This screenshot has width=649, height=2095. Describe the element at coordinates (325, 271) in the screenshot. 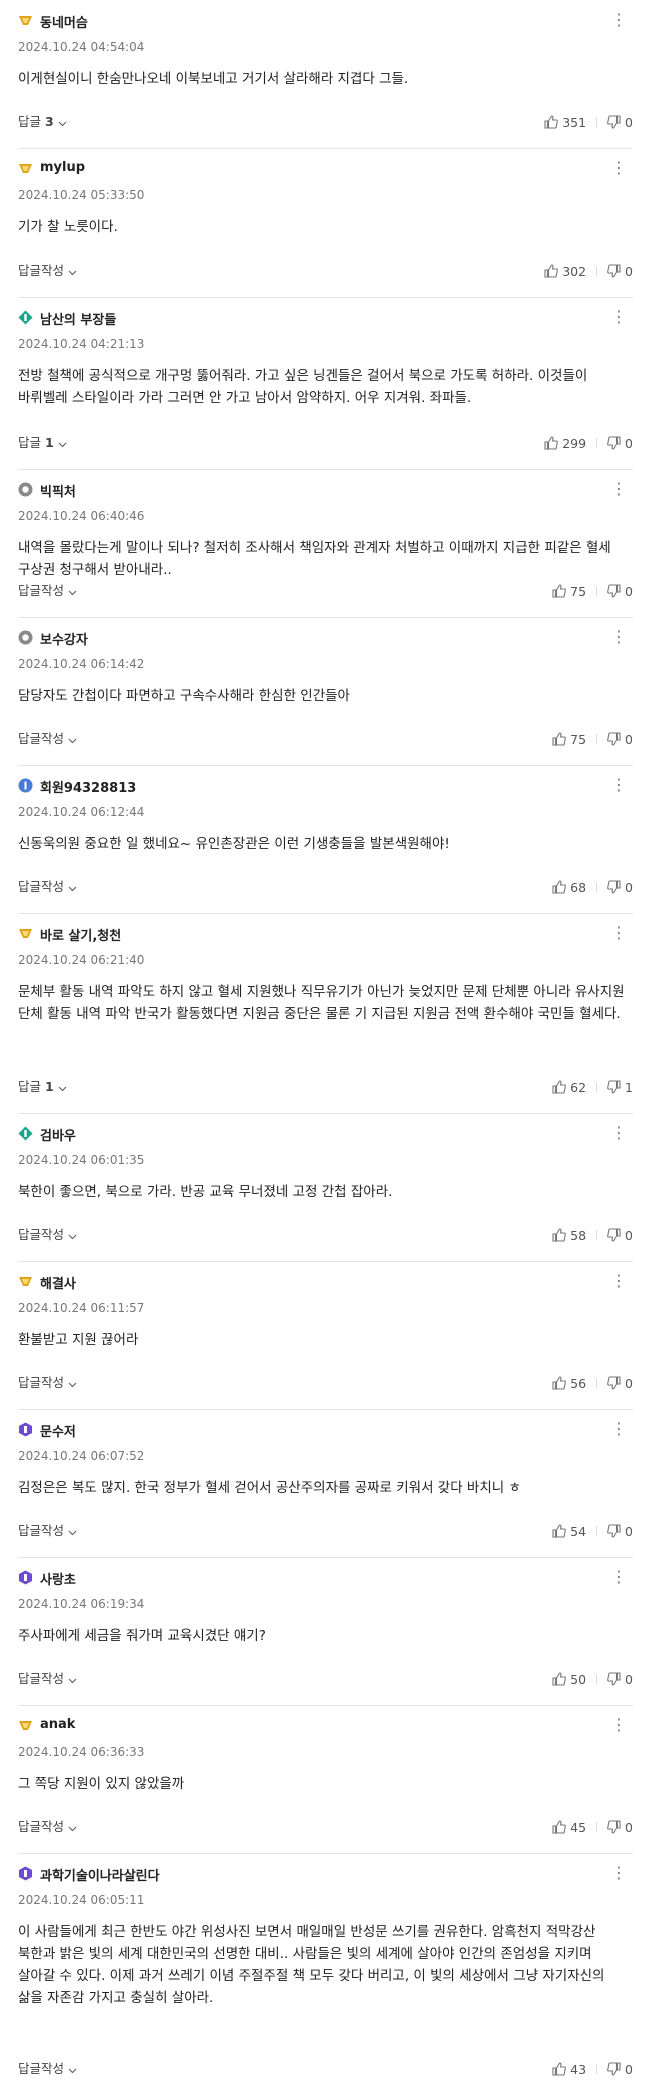

I see `comment-actions: 답글작성 302 0` at that location.